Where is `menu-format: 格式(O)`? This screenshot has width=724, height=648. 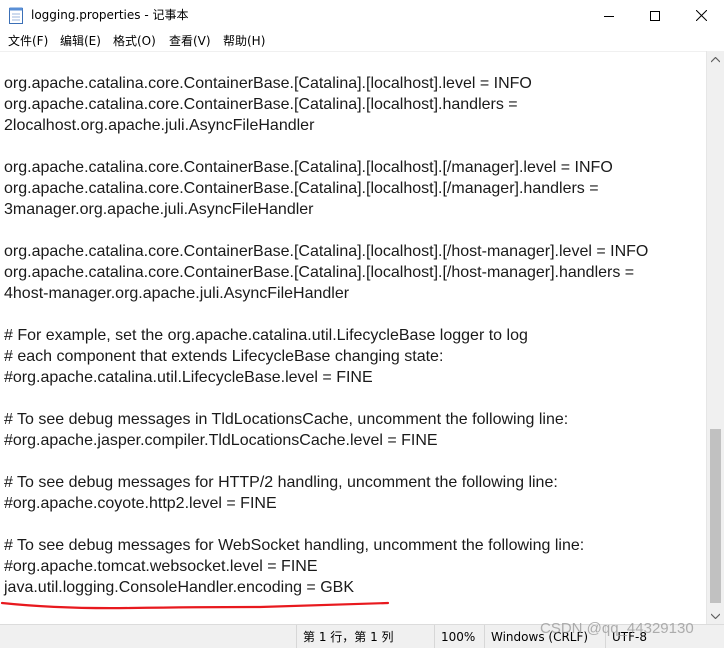 menu-format: 格式(O) is located at coordinates (134, 41).